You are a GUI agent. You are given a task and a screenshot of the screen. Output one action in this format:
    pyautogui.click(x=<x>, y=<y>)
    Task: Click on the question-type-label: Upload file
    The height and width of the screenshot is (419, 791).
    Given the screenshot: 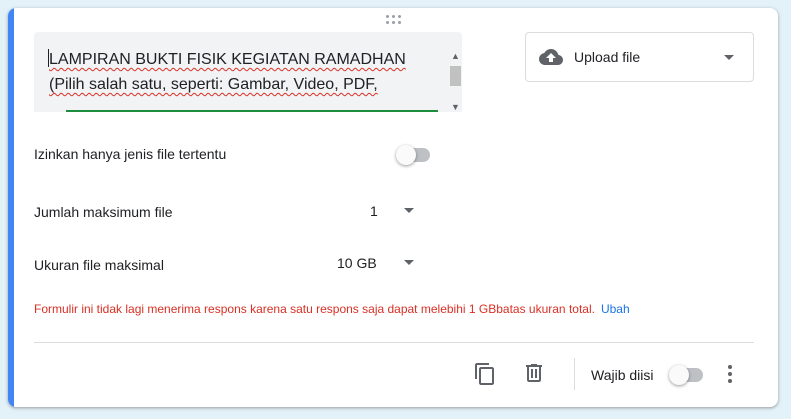 What is the action you would take?
    pyautogui.click(x=607, y=57)
    